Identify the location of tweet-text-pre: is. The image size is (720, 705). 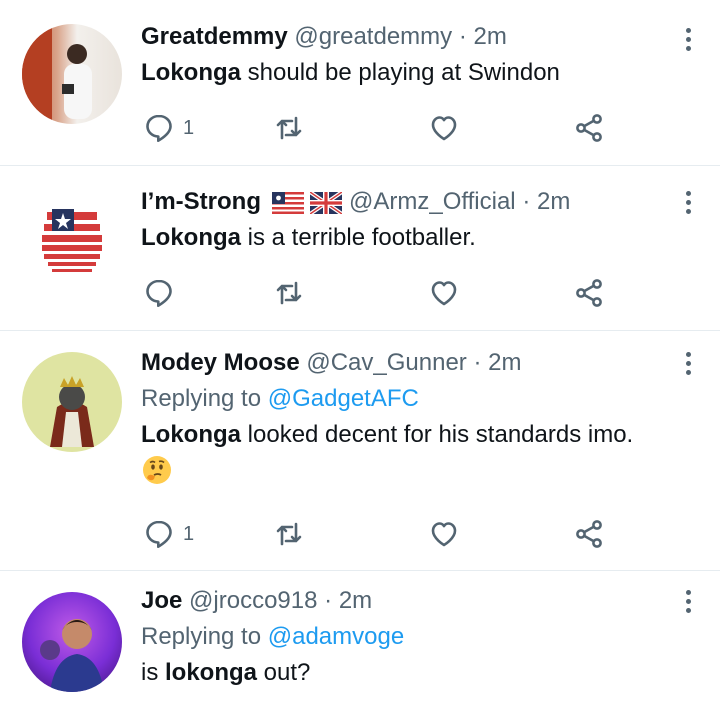
(153, 672).